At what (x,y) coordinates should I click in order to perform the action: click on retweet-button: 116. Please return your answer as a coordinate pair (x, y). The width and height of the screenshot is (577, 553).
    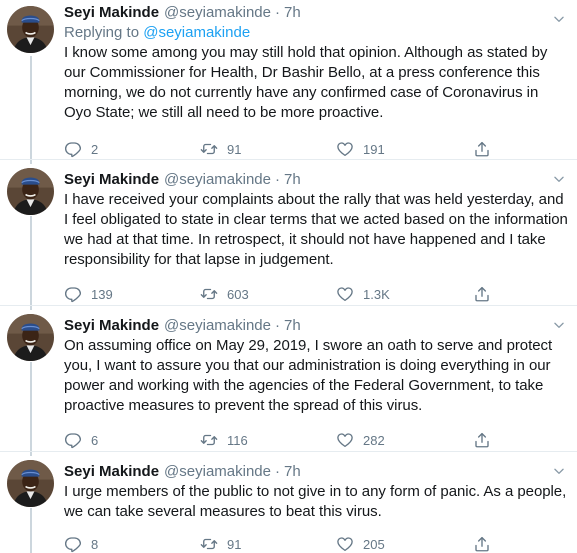
    Looking at the image, I should click on (268, 440).